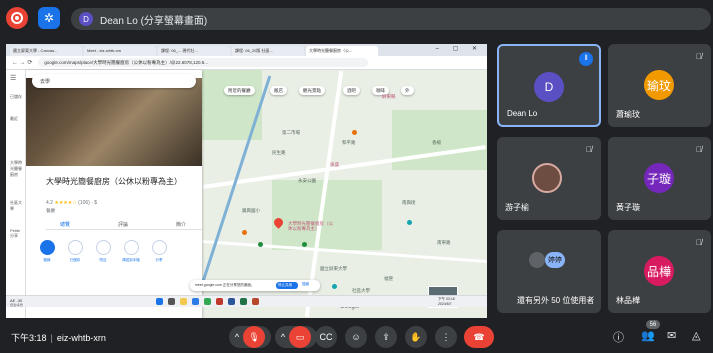  I want to click on map-chip: 附近的餐廳, so click(239, 90).